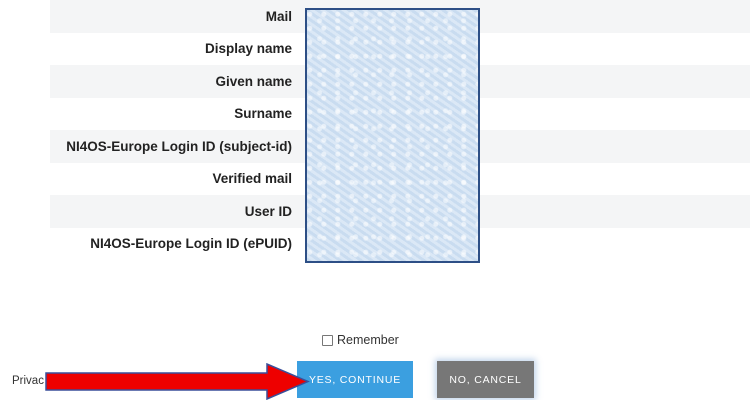  Describe the element at coordinates (268, 211) in the screenshot. I see `attribute-label: User ID` at that location.